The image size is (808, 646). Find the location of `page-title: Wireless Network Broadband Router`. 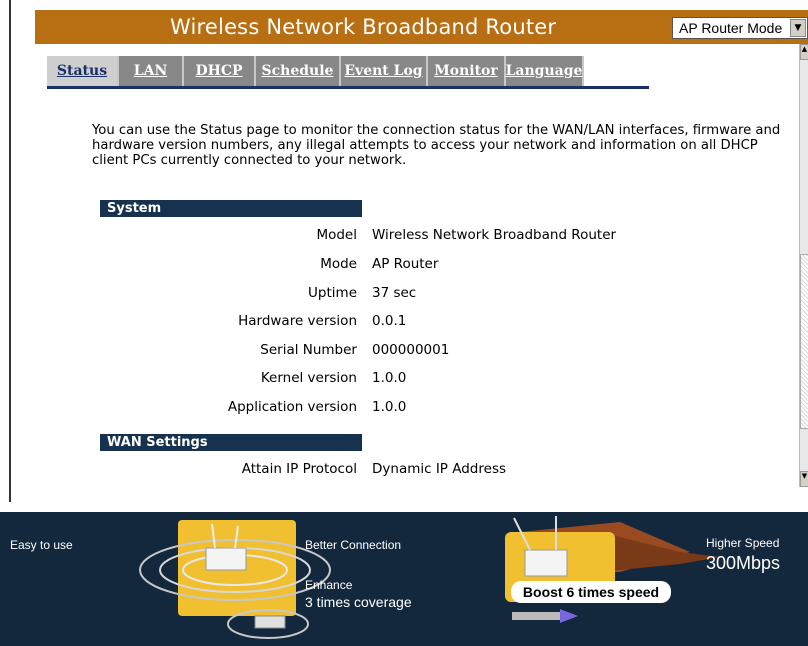

page-title: Wireless Network Broadband Router is located at coordinates (363, 27).